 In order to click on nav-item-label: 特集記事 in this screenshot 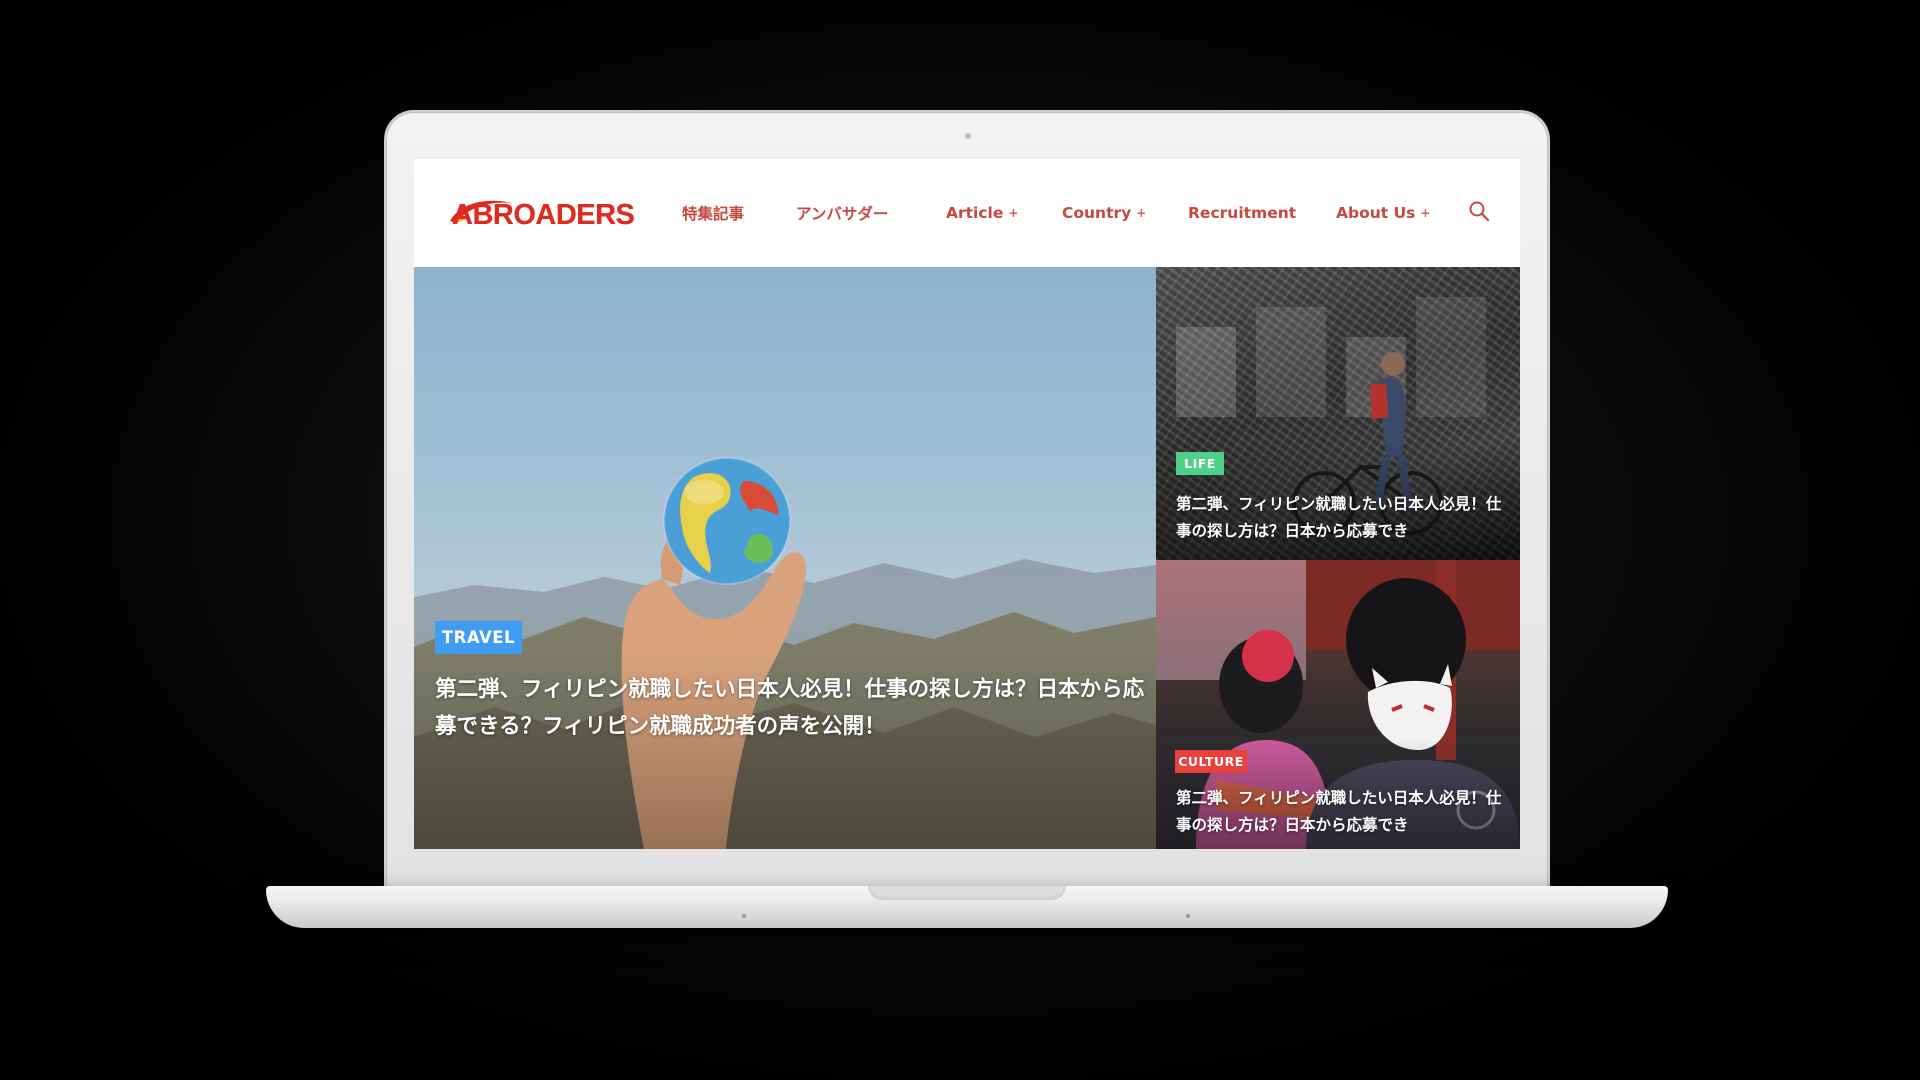, I will do `click(713, 214)`.